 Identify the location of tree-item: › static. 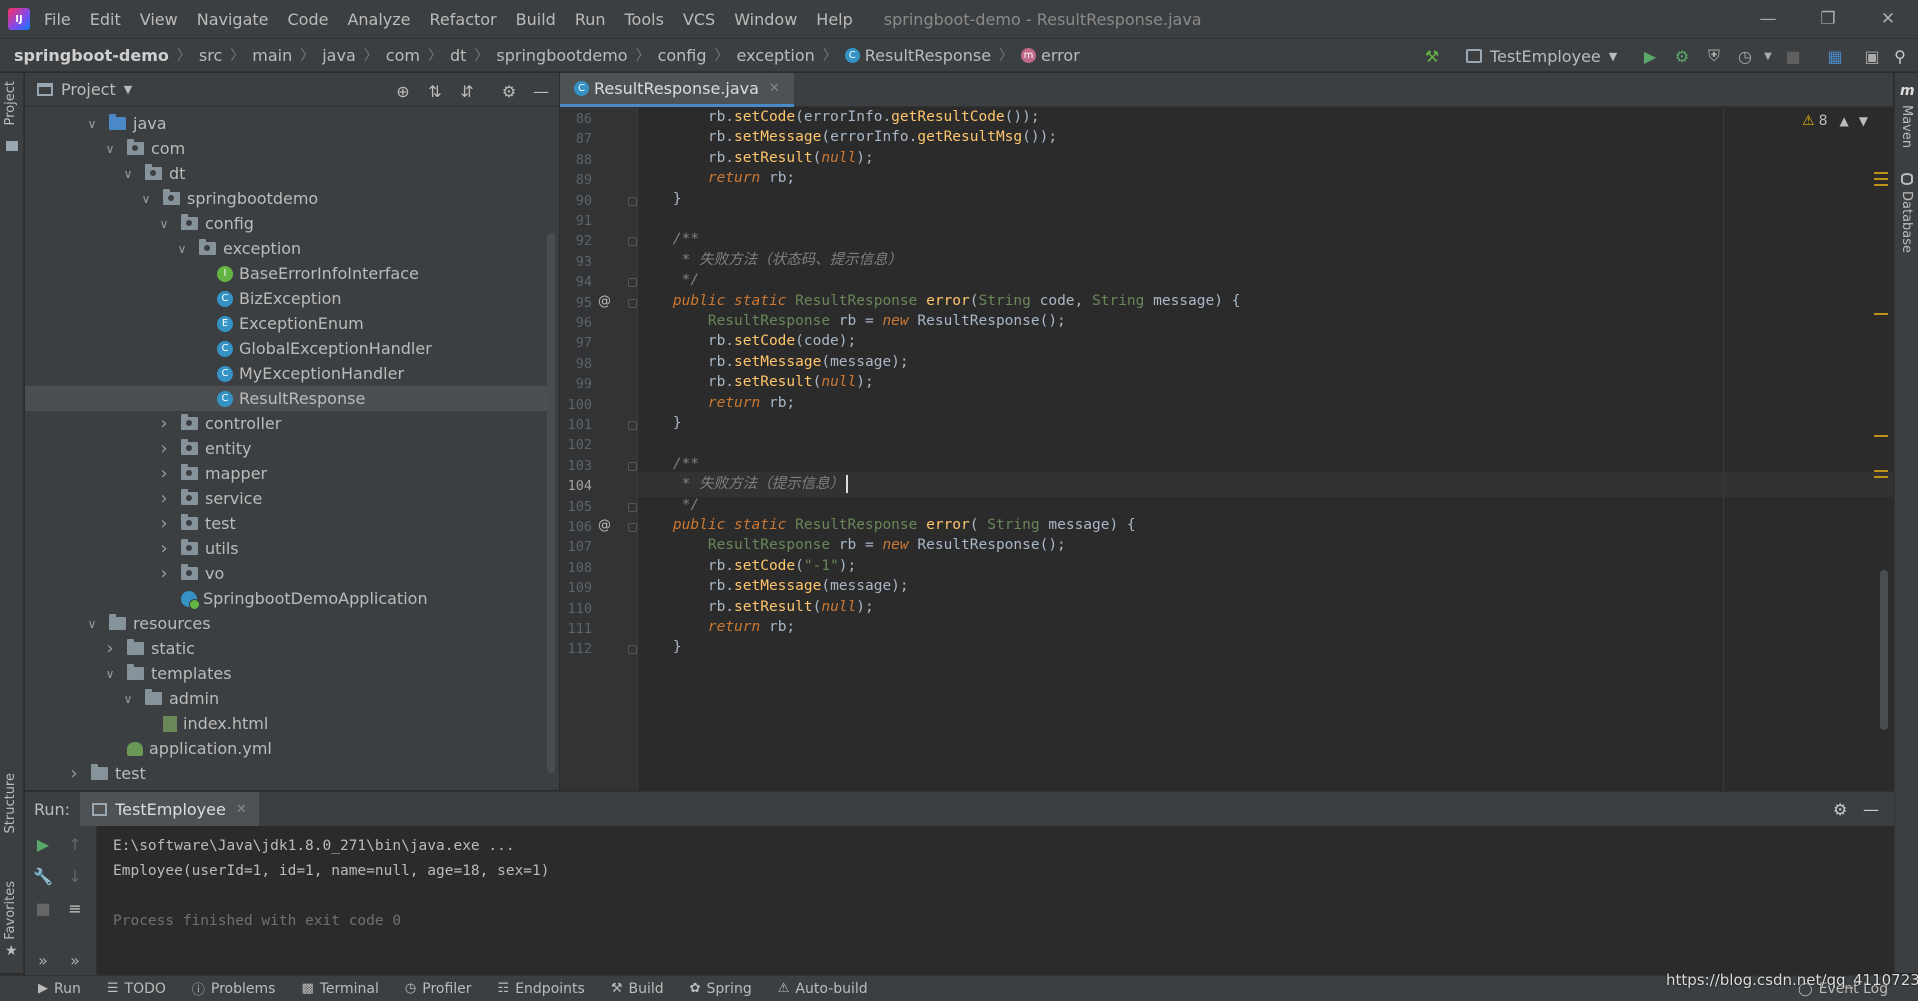
(287, 648).